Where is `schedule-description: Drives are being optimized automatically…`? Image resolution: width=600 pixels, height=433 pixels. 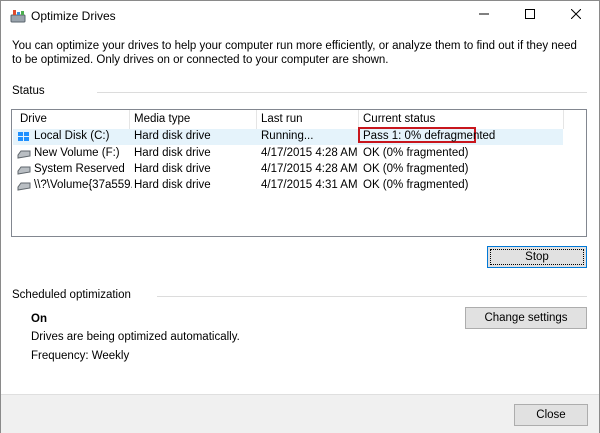
schedule-description: Drives are being optimized automatically… is located at coordinates (135, 337).